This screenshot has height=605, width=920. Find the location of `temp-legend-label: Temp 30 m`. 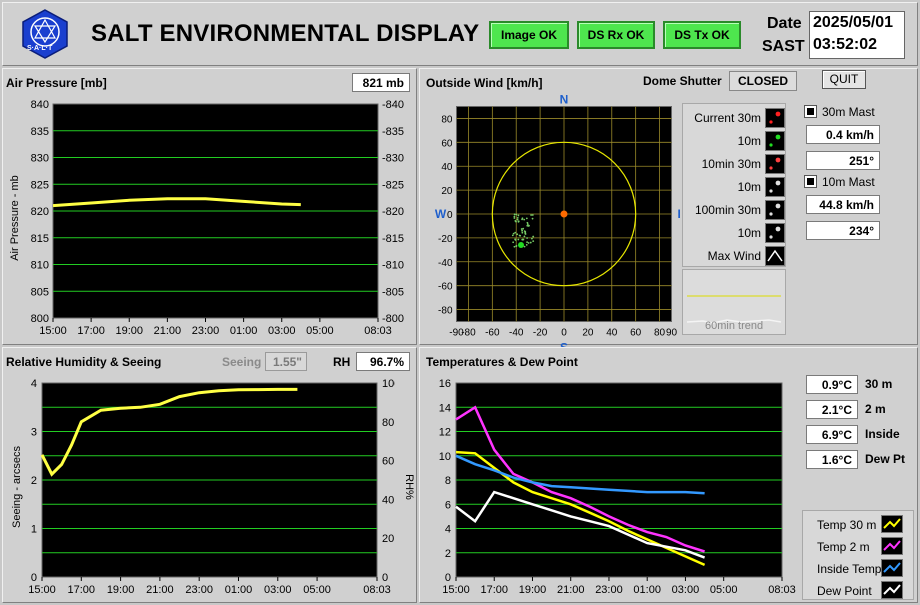

temp-legend-label: Temp 30 m is located at coordinates (847, 525).